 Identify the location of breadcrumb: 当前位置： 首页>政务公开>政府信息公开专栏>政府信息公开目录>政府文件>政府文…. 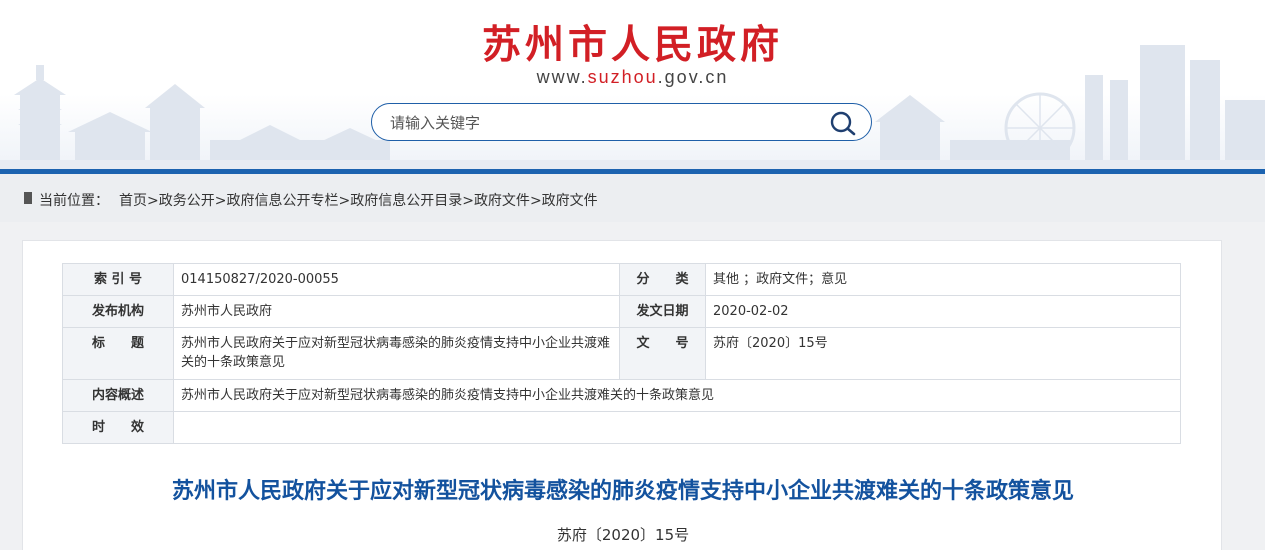
(632, 198).